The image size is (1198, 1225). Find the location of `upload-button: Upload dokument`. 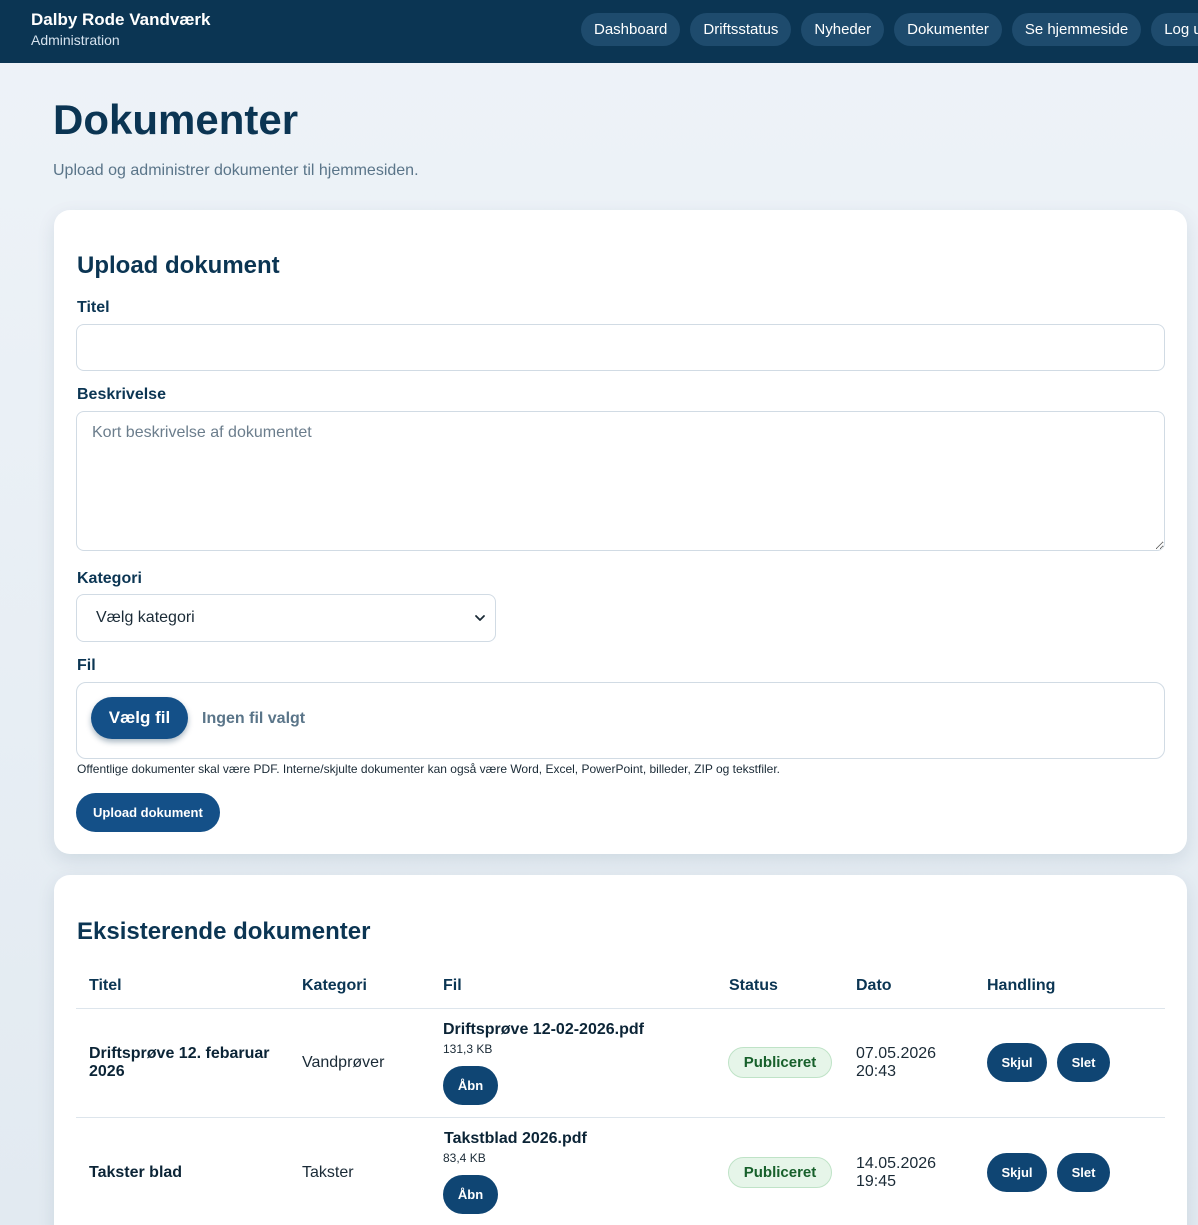

upload-button: Upload dokument is located at coordinates (148, 812).